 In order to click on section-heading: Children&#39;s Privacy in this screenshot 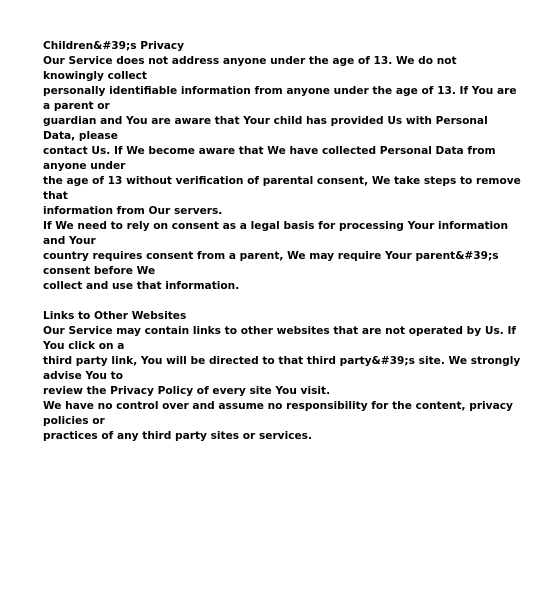, I will do `click(114, 46)`.